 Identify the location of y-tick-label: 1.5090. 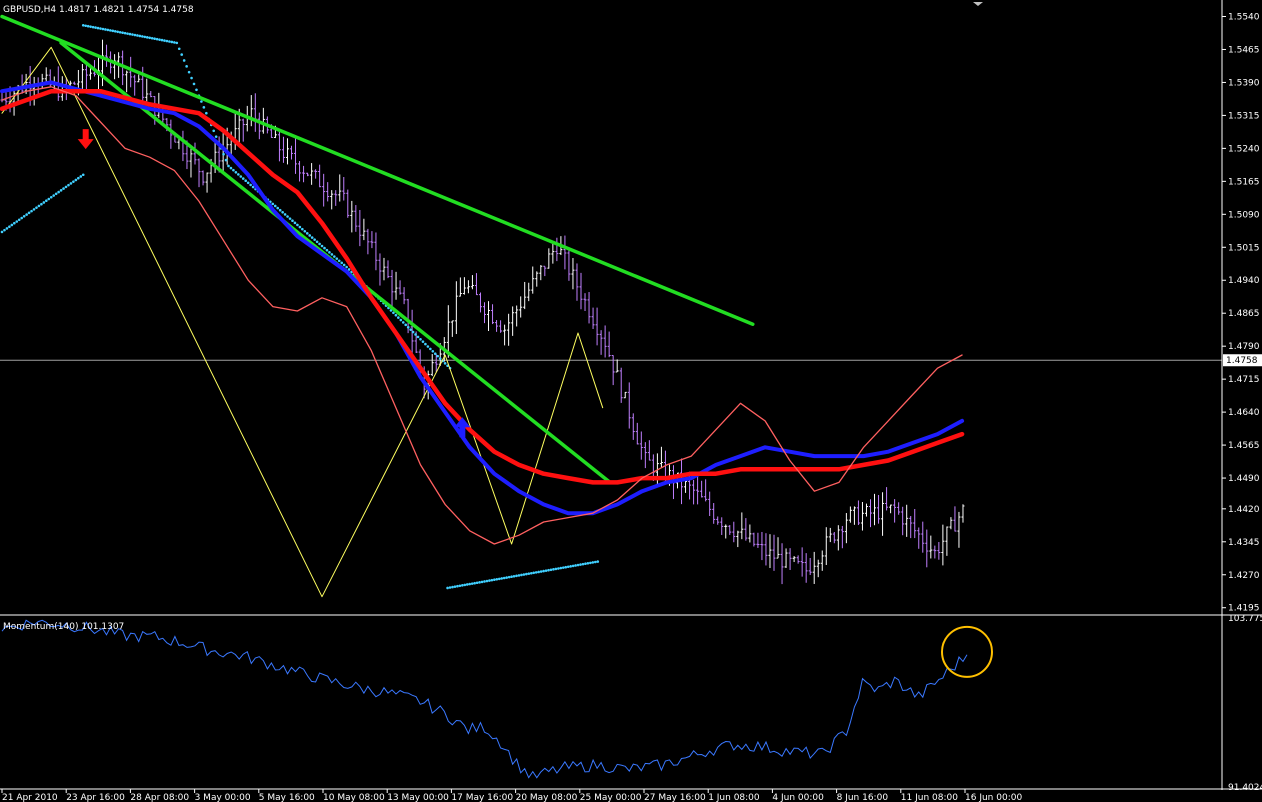
(1244, 215).